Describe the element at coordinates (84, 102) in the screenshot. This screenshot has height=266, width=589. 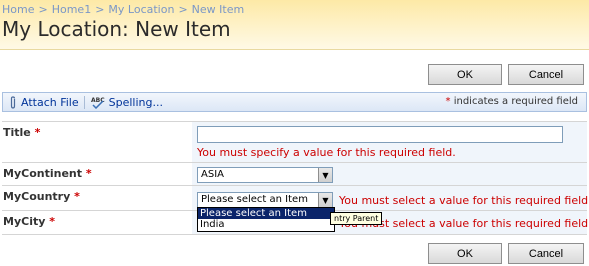
I see `toolbar-divider` at that location.